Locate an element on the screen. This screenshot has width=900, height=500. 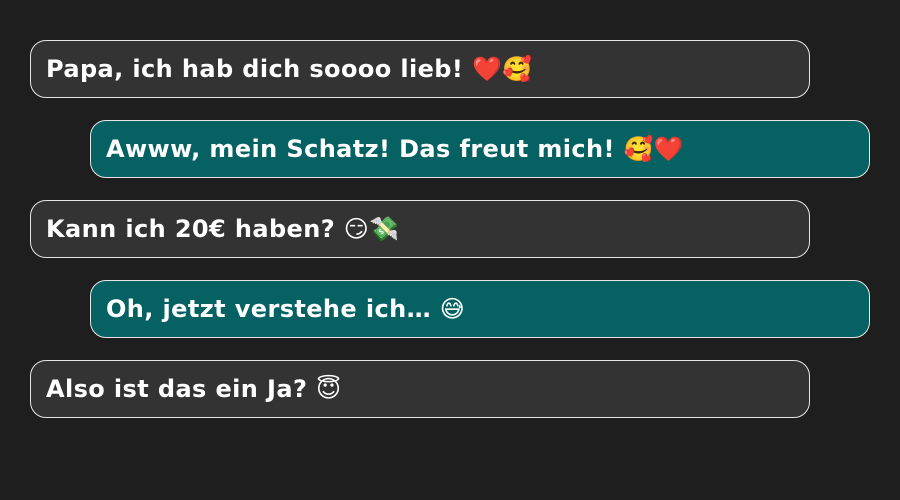
message-text: Kann ich 20€ haben? 😏💸 is located at coordinates (223, 229).